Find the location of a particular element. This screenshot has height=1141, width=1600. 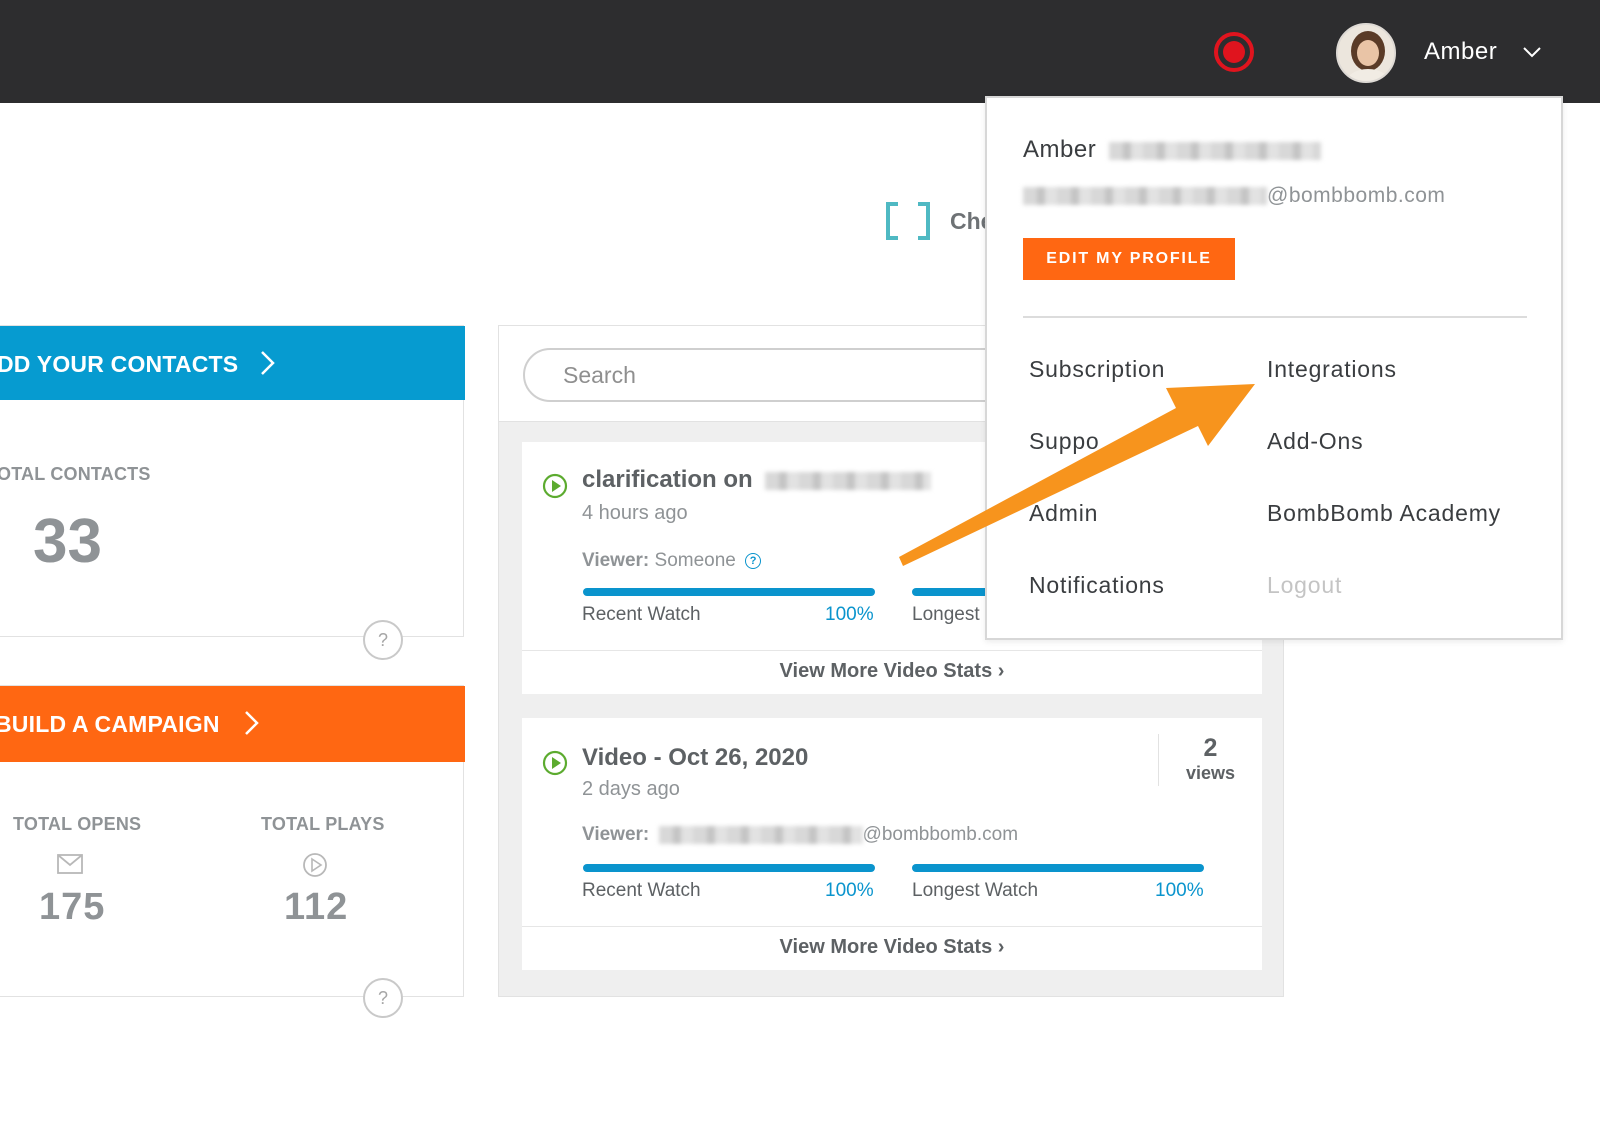

menu-item-admin: Admin is located at coordinates (1063, 513).